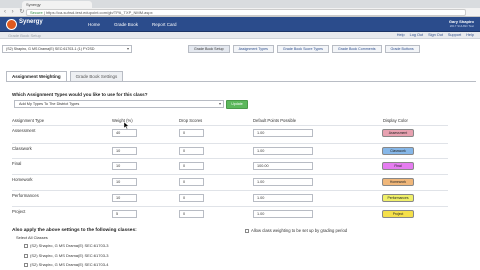 Image resolution: width=480 pixels, height=270 pixels. Describe the element at coordinates (230, 180) in the screenshot. I see `table-row: Homework 10 0 1.00 Homework` at that location.